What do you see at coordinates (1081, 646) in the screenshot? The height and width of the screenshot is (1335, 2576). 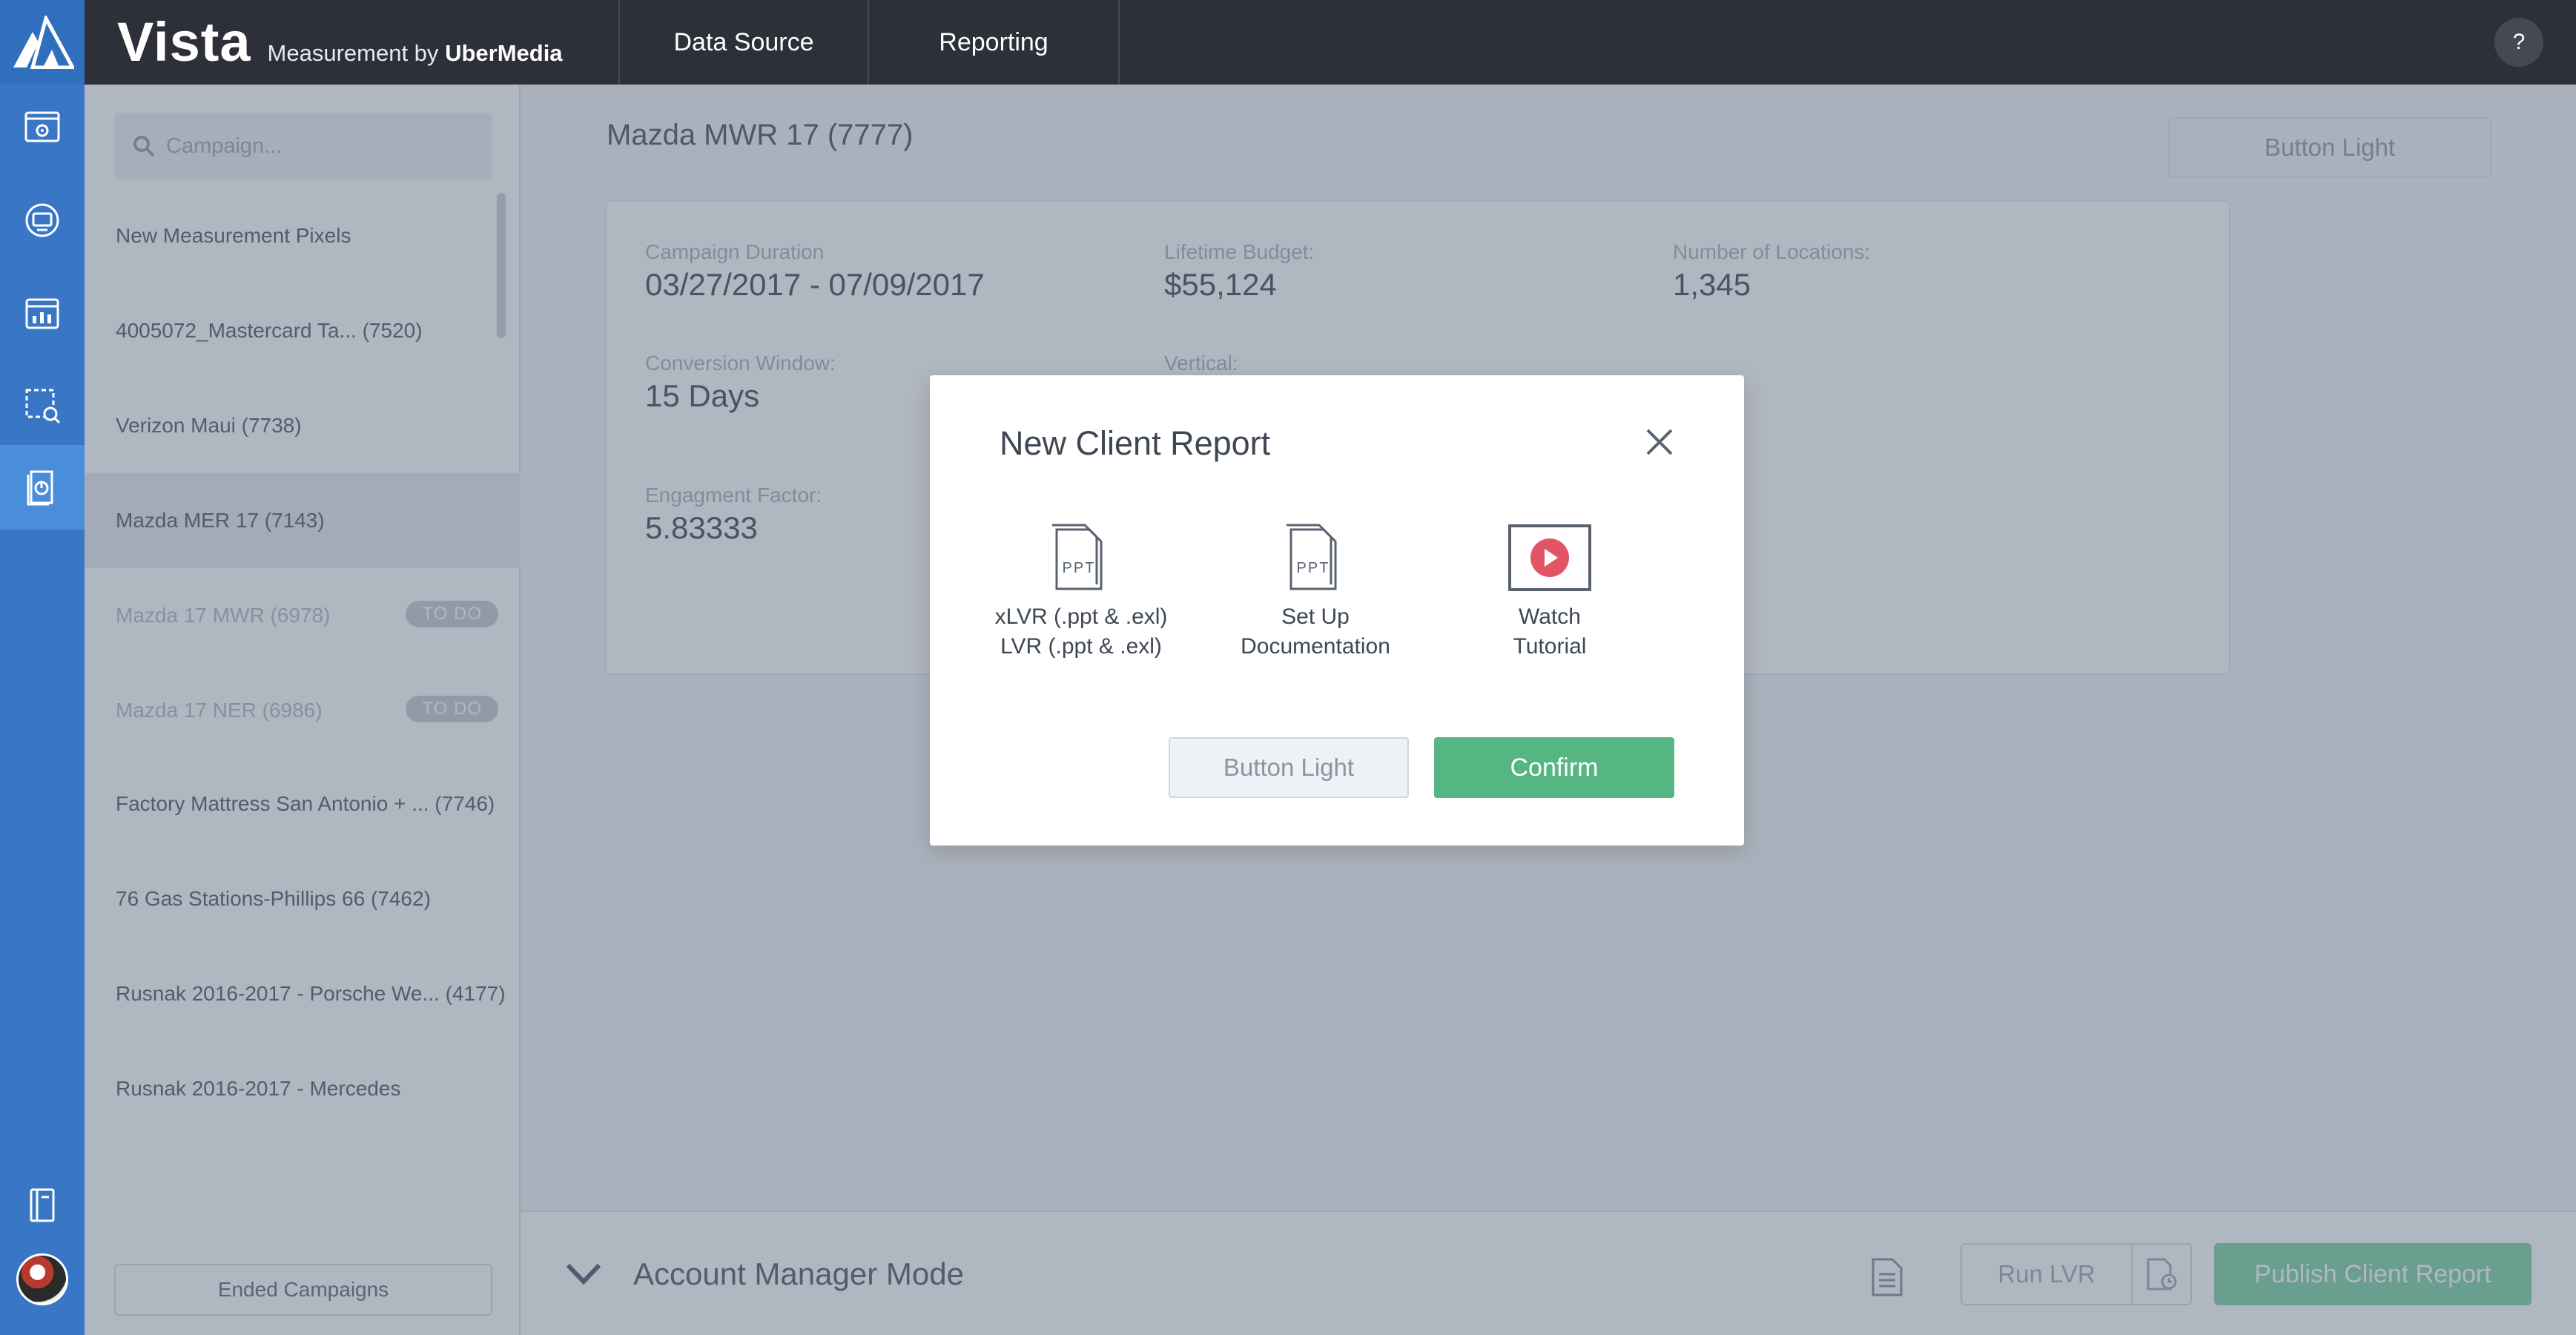 I see `option-line: LVR (.ppt & .exl)` at bounding box center [1081, 646].